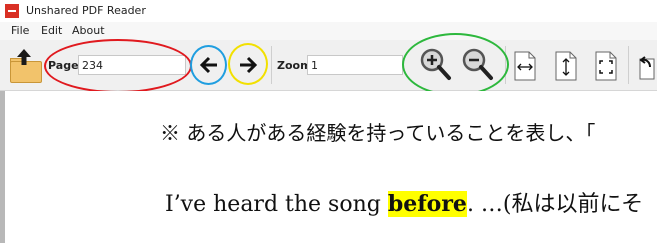 The image size is (657, 243). I want to click on fit-page-icon, so click(606, 66).